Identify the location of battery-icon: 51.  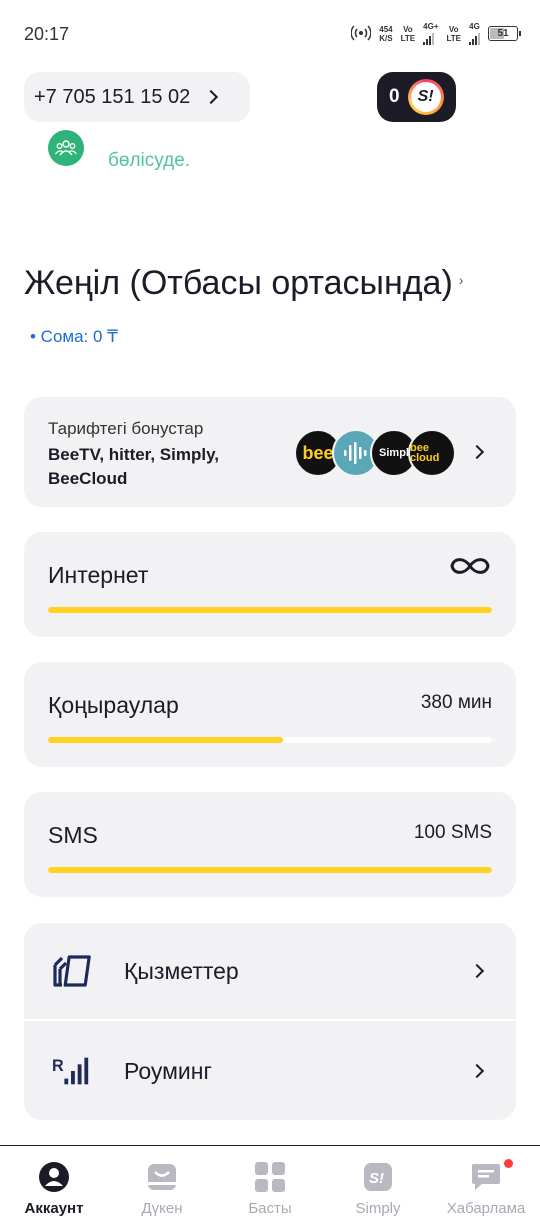
(504, 33).